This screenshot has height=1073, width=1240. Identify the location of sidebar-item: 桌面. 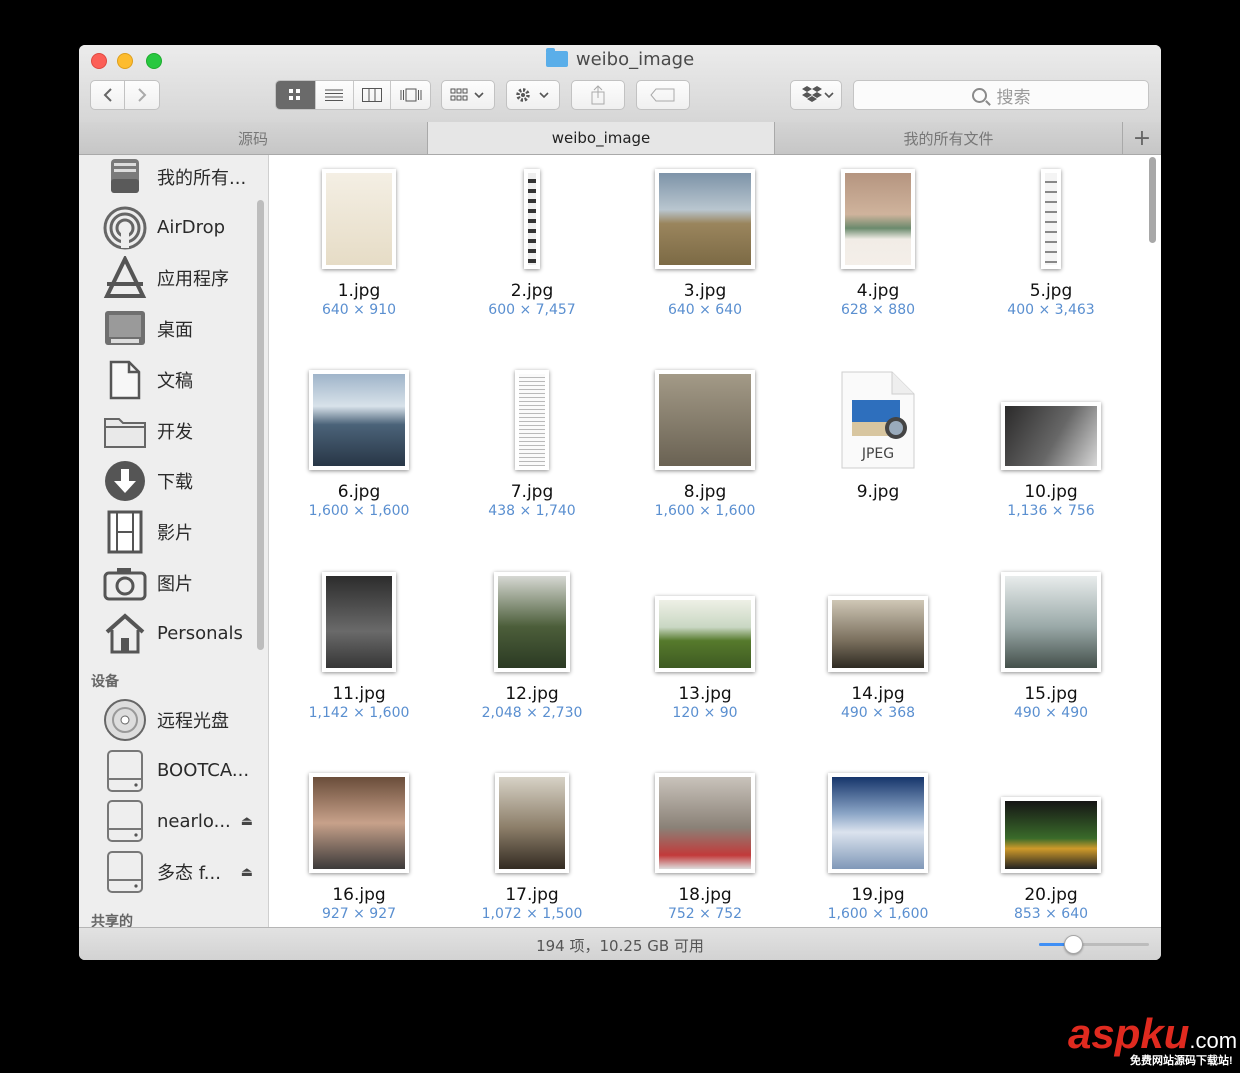
(183, 329).